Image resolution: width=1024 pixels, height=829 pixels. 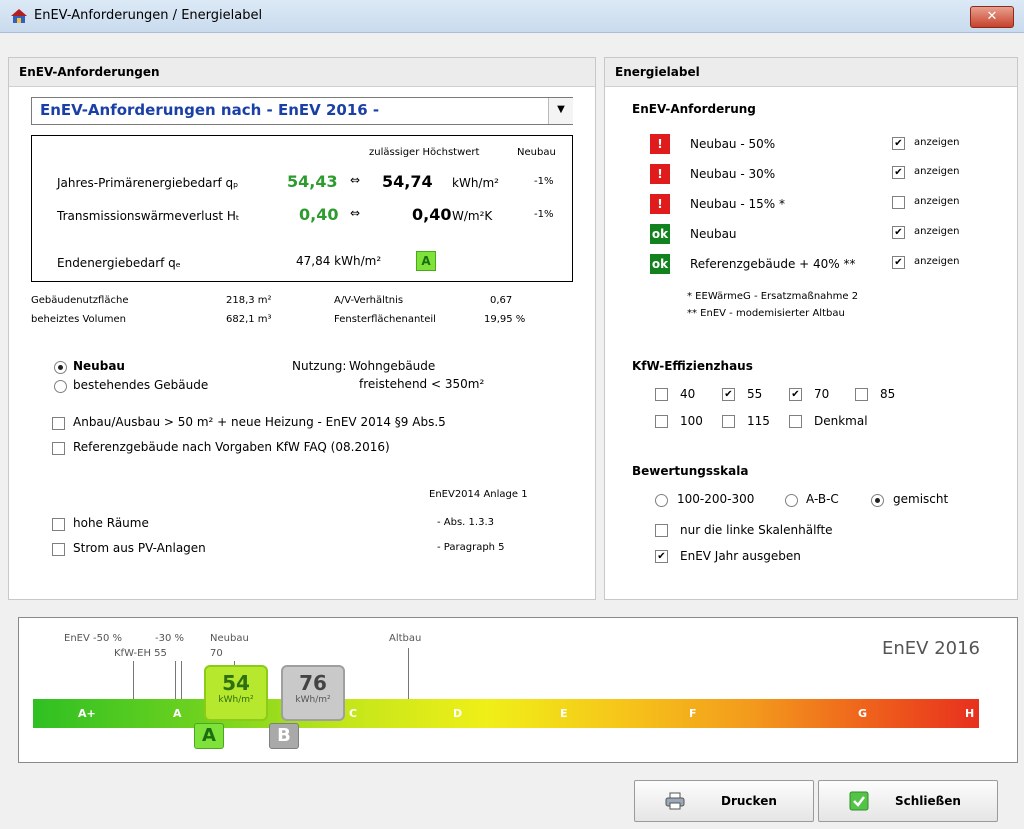 I want to click on radio-neubau, so click(x=60, y=367).